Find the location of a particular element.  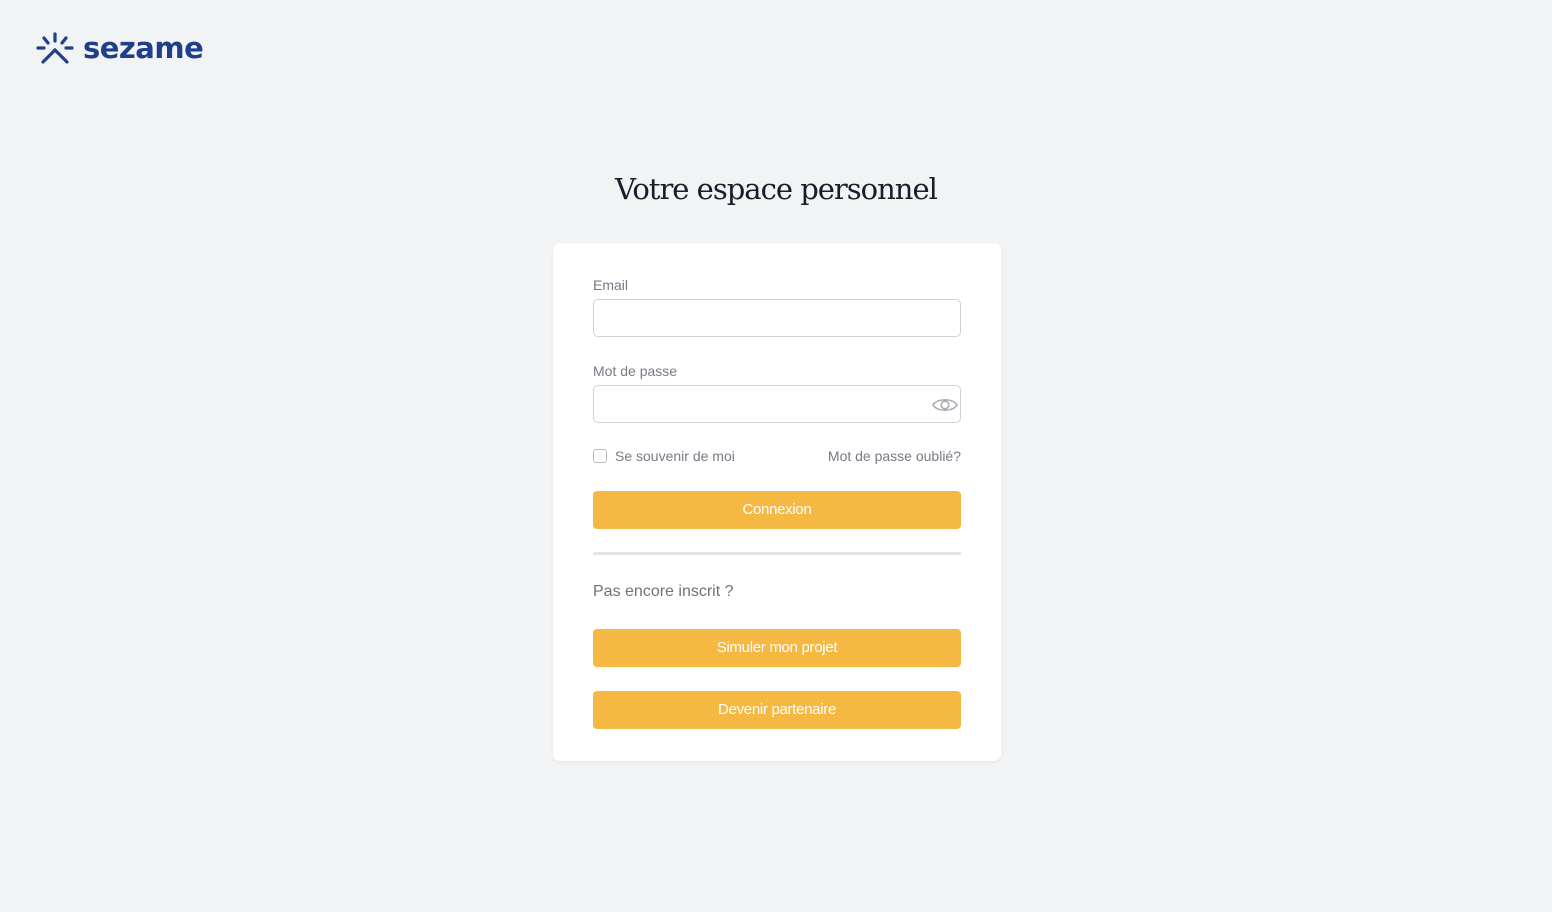

remember-checkbox is located at coordinates (600, 456).